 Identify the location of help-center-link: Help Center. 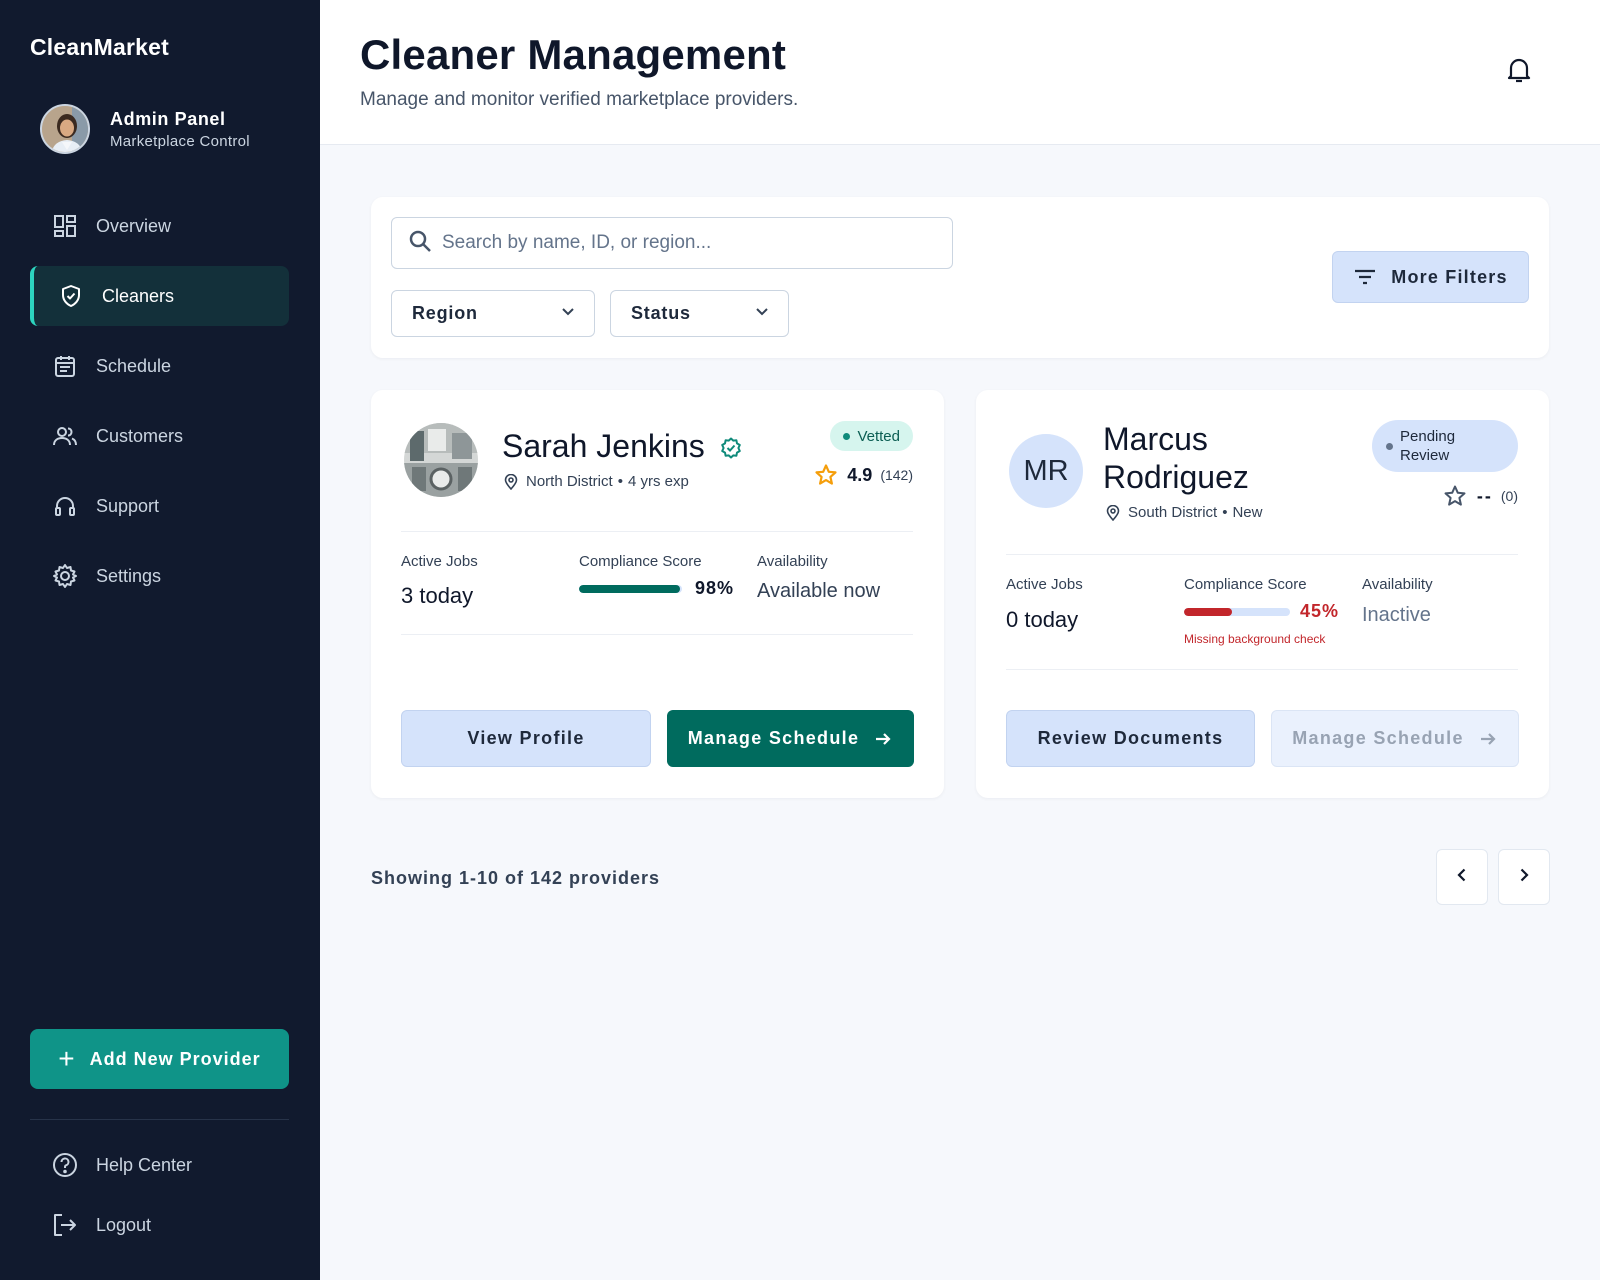
(122, 1165).